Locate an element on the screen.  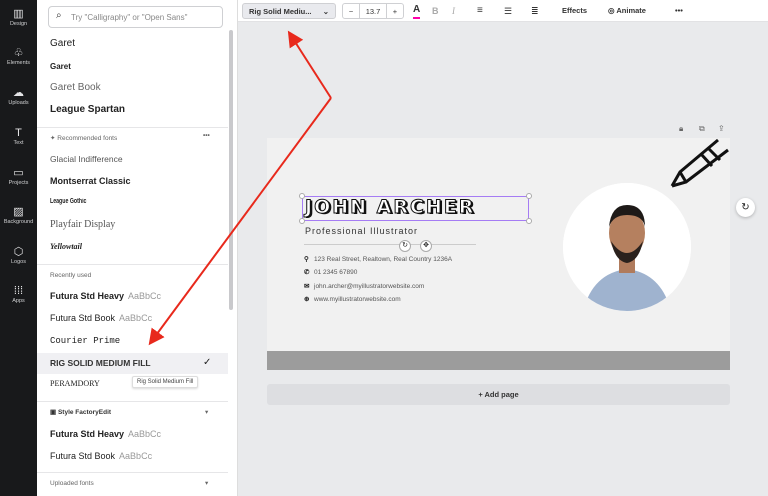
font-item: Glacial Indifference is located at coordinates (86, 159).